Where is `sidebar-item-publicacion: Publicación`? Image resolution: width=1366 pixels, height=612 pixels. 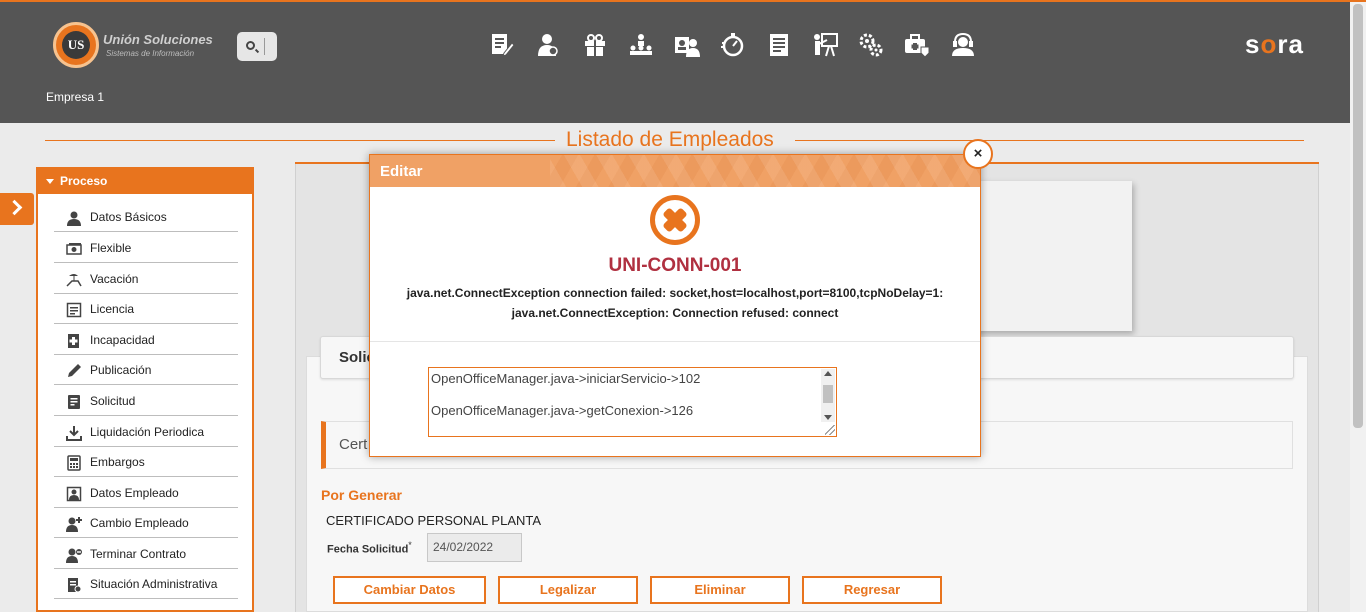 sidebar-item-publicacion: Publicación is located at coordinates (146, 370).